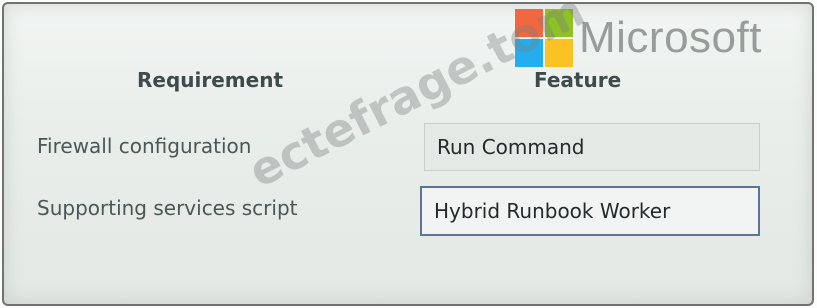 The height and width of the screenshot is (308, 817). What do you see at coordinates (511, 147) in the screenshot?
I see `answer-text-firewall: Run Command` at bounding box center [511, 147].